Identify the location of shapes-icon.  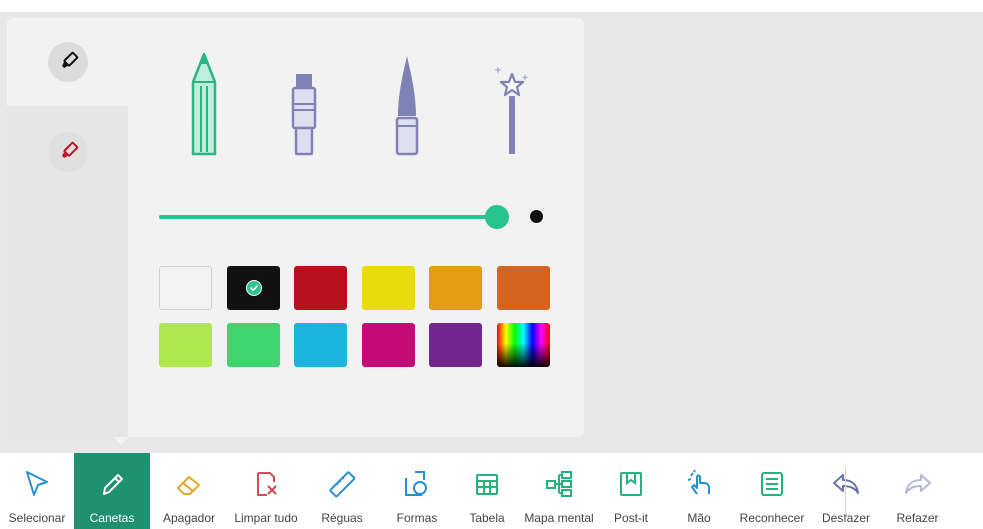
(417, 484).